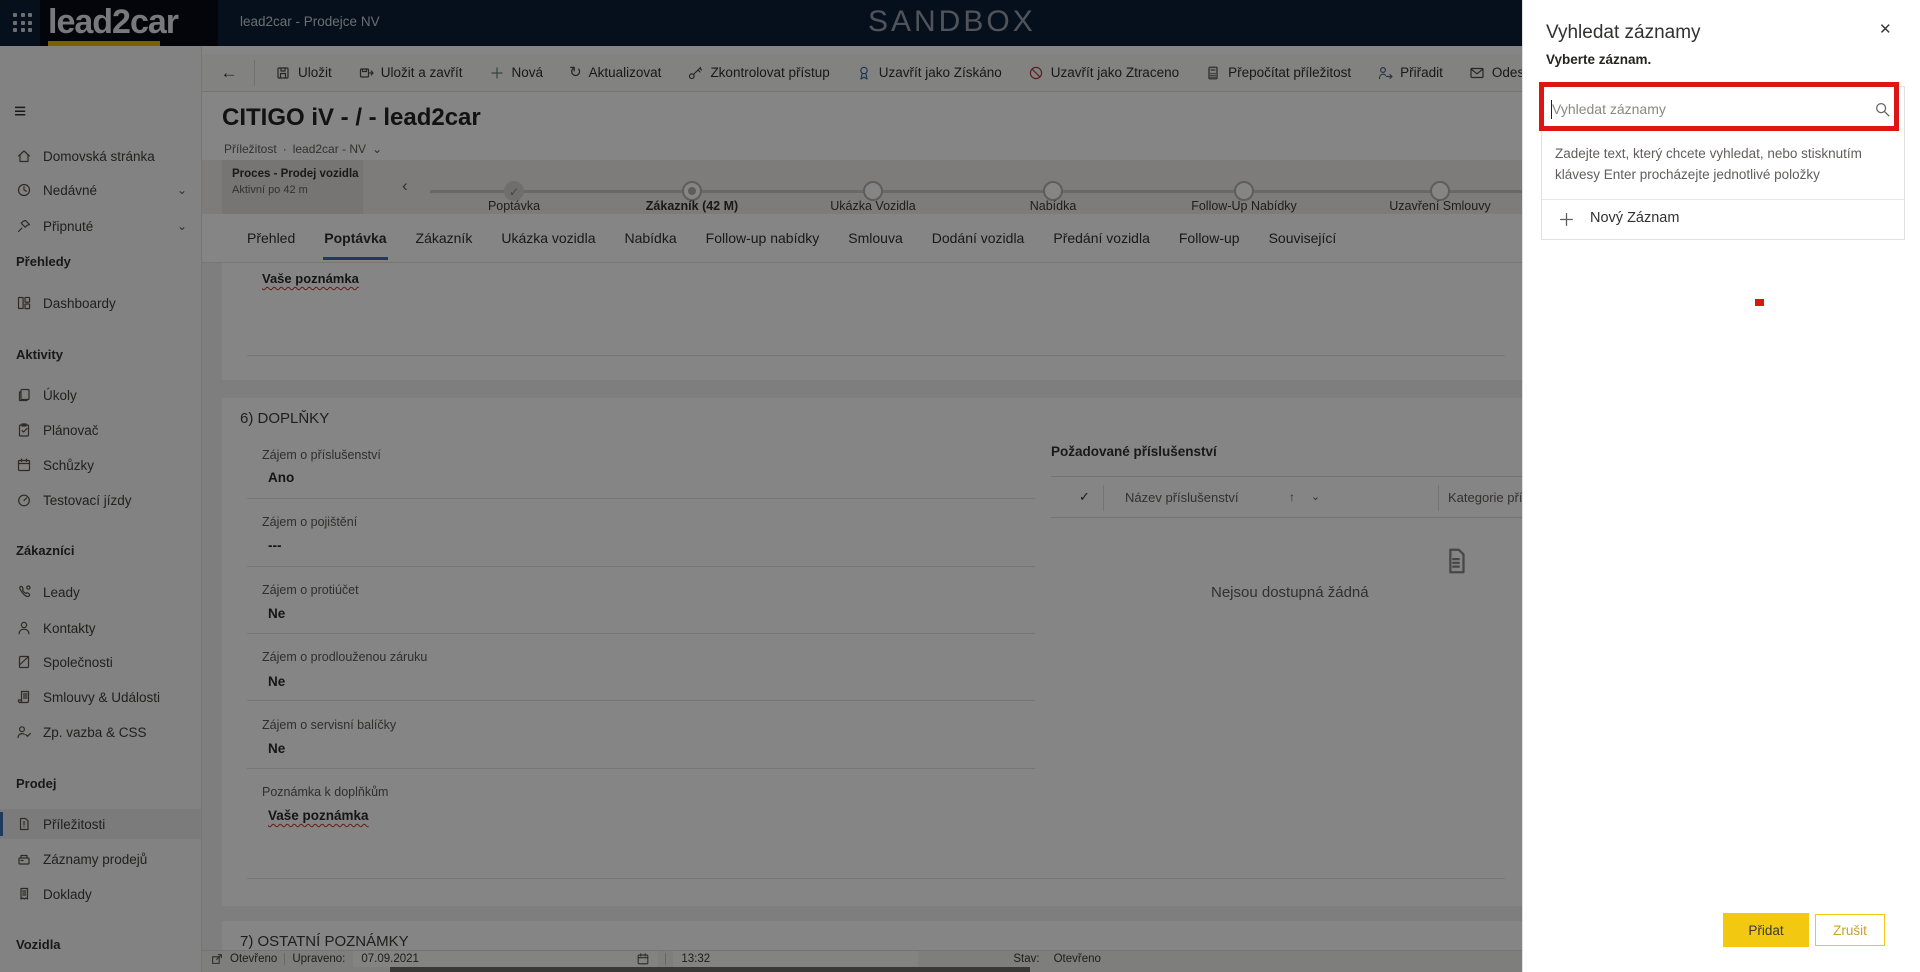 The image size is (1920, 972). I want to click on search-input-row, so click(1723, 109).